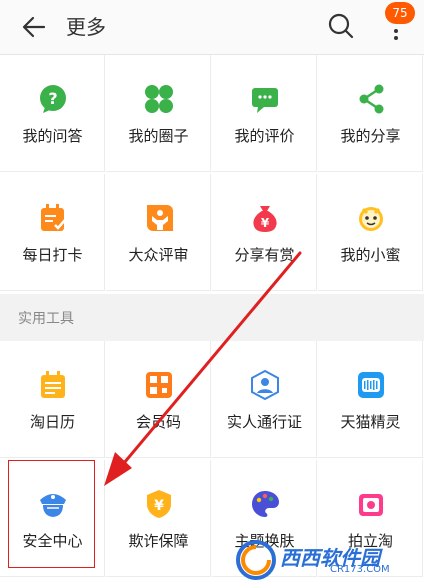 This screenshot has height=585, width=424. What do you see at coordinates (370, 232) in the screenshot?
I see `grid-item-assistant: 我的小蜜` at bounding box center [370, 232].